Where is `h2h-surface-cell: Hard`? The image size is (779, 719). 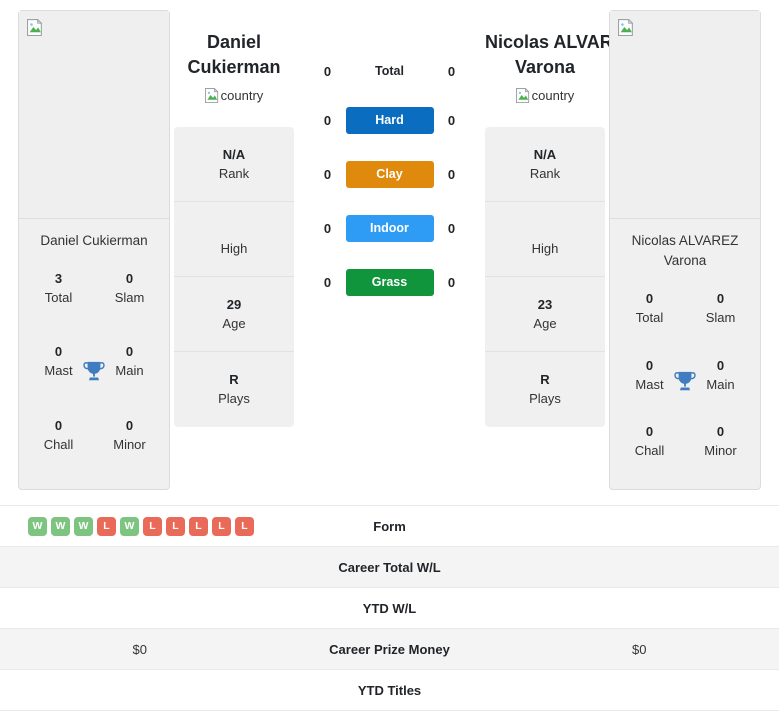
h2h-surface-cell: Hard is located at coordinates (390, 120).